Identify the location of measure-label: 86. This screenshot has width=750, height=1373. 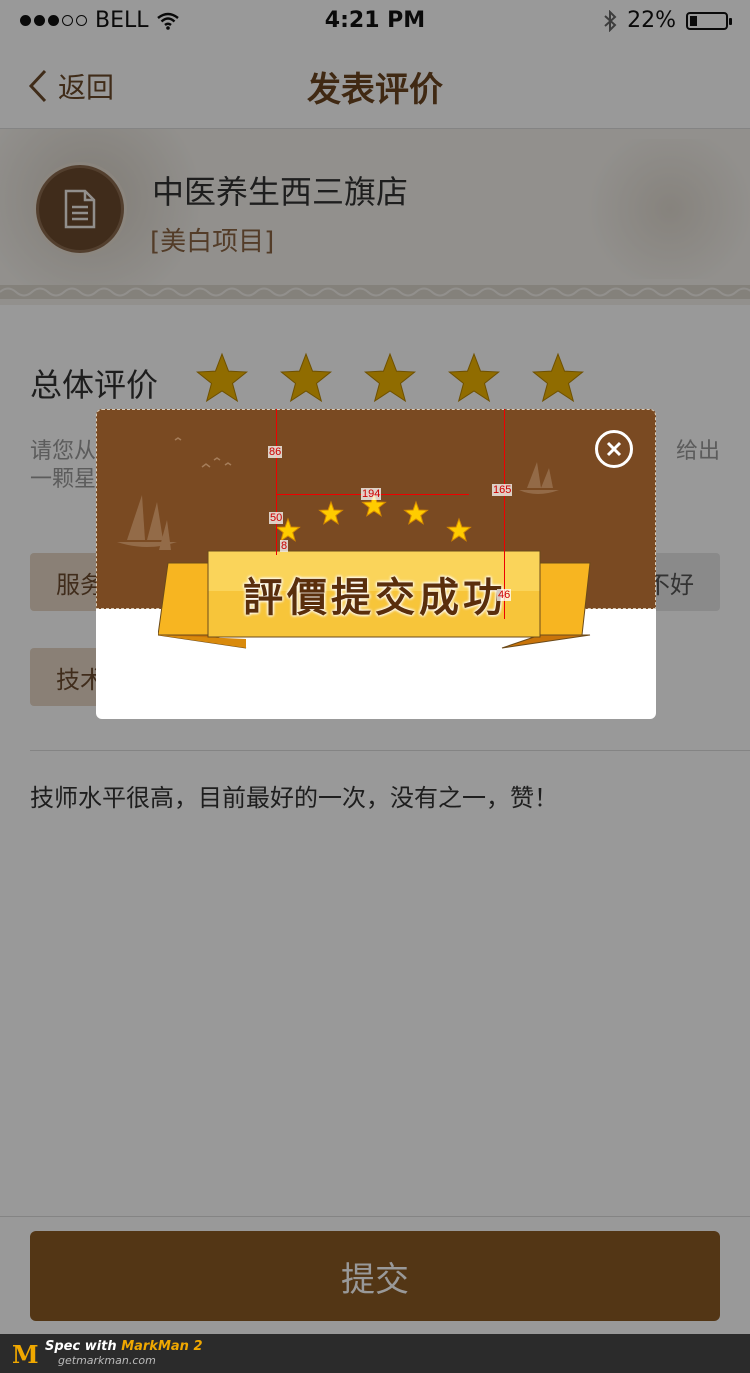
(275, 452).